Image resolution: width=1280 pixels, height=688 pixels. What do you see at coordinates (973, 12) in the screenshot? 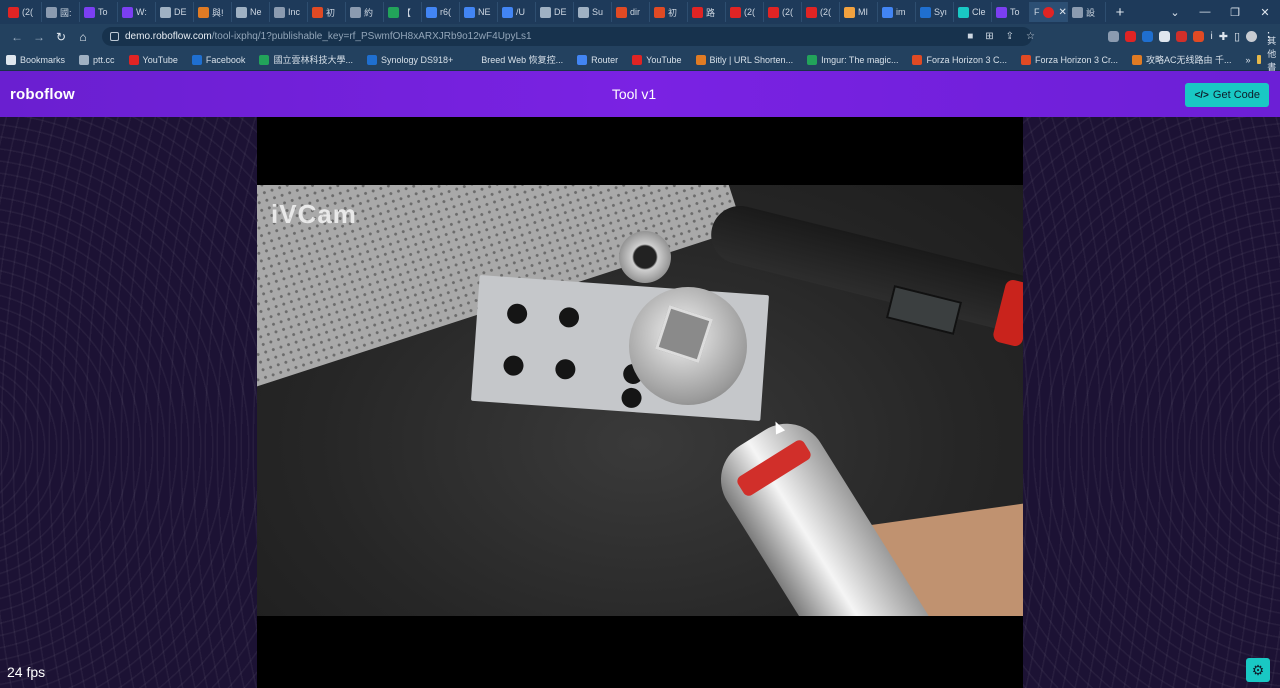
I see `browser-tab: Cle` at bounding box center [973, 12].